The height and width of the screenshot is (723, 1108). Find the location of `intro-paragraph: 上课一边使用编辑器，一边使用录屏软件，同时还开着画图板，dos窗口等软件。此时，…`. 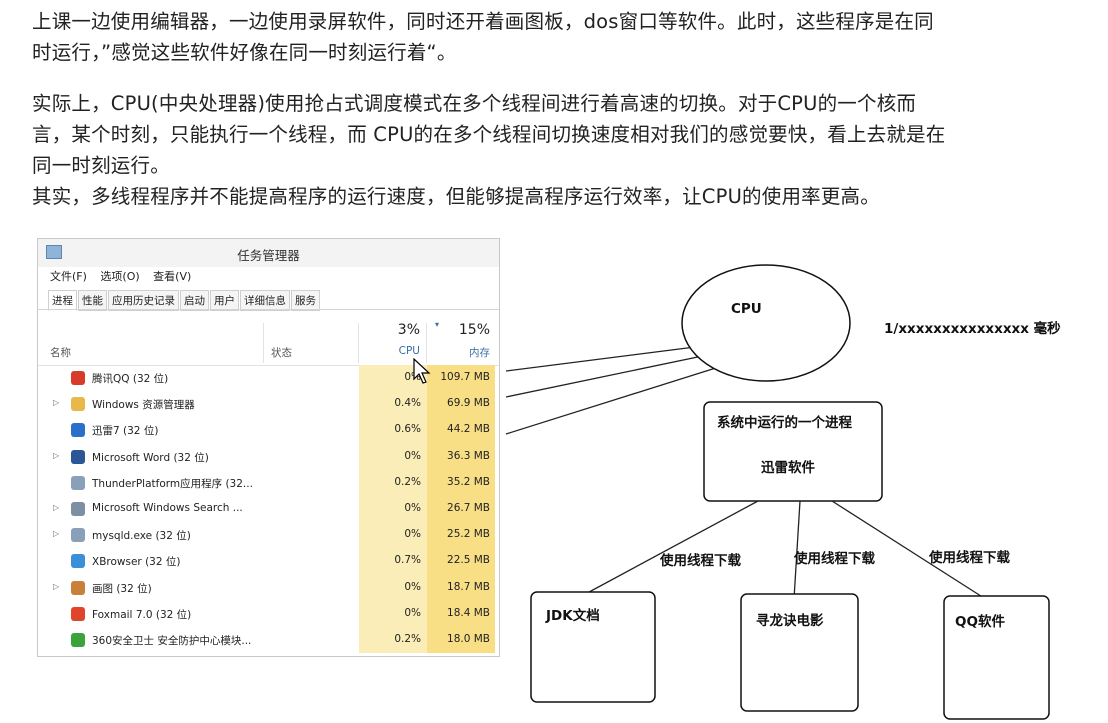

intro-paragraph: 上课一边使用编辑器，一边使用录屏软件，同时还开着画图板，dos窗口等软件。此时，… is located at coordinates (562, 37).